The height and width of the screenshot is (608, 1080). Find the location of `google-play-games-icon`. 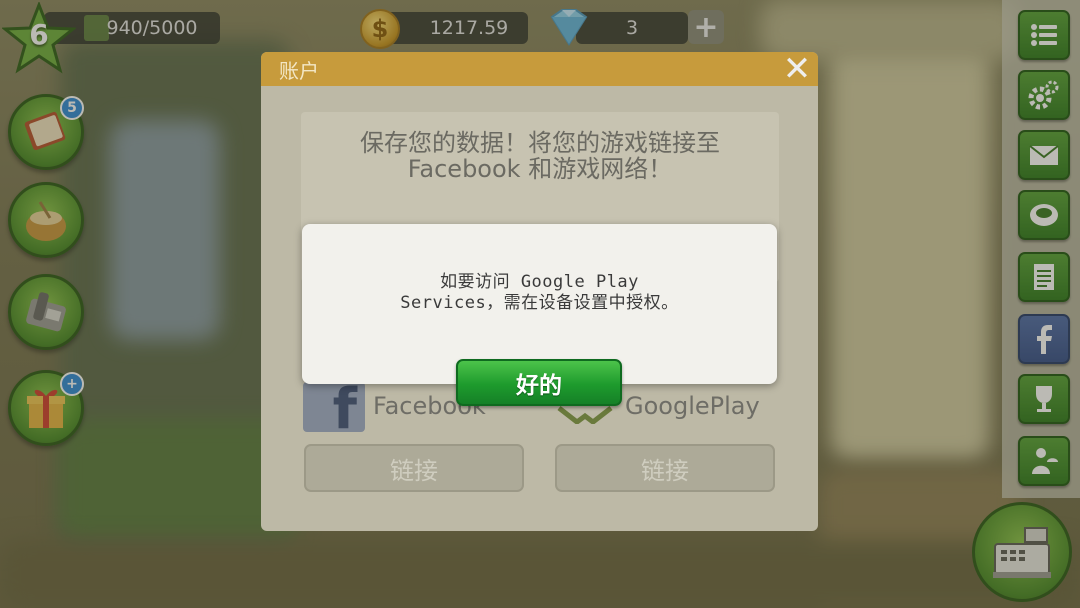

google-play-games-icon is located at coordinates (585, 415).